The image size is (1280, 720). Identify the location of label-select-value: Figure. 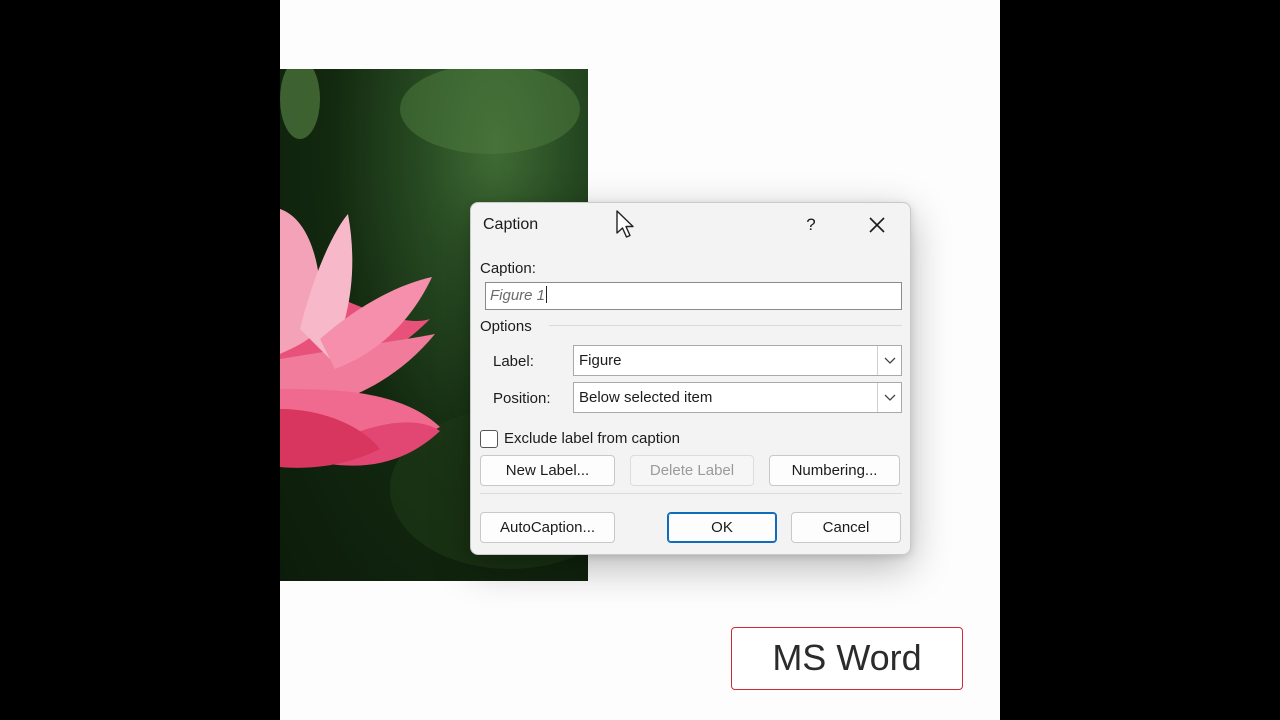
(600, 360).